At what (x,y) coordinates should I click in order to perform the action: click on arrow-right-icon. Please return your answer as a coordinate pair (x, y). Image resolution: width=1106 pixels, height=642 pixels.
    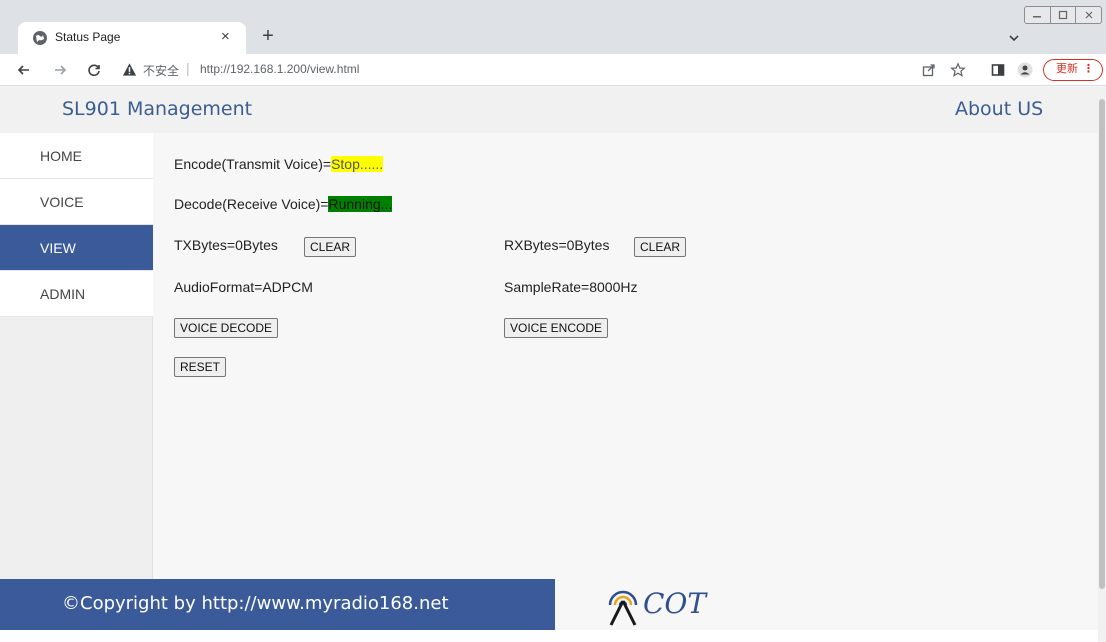
    Looking at the image, I should click on (61, 70).